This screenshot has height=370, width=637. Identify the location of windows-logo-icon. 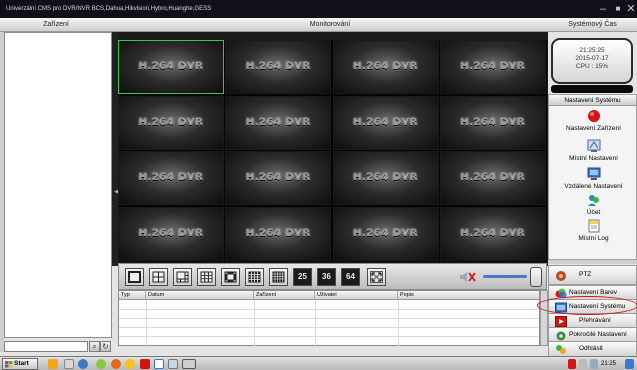
(9, 364).